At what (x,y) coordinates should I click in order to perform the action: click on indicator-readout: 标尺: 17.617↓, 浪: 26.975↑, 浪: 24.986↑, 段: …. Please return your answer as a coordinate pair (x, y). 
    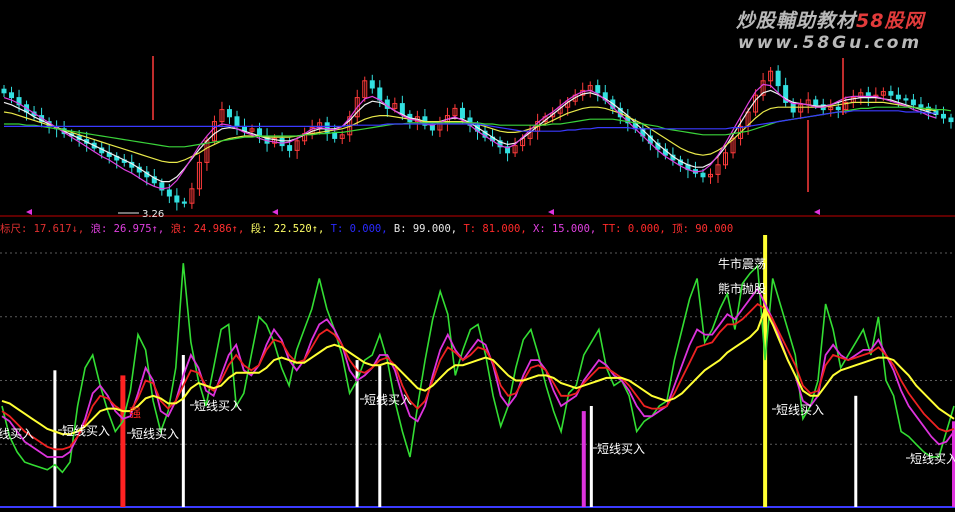
    Looking at the image, I should click on (366, 228).